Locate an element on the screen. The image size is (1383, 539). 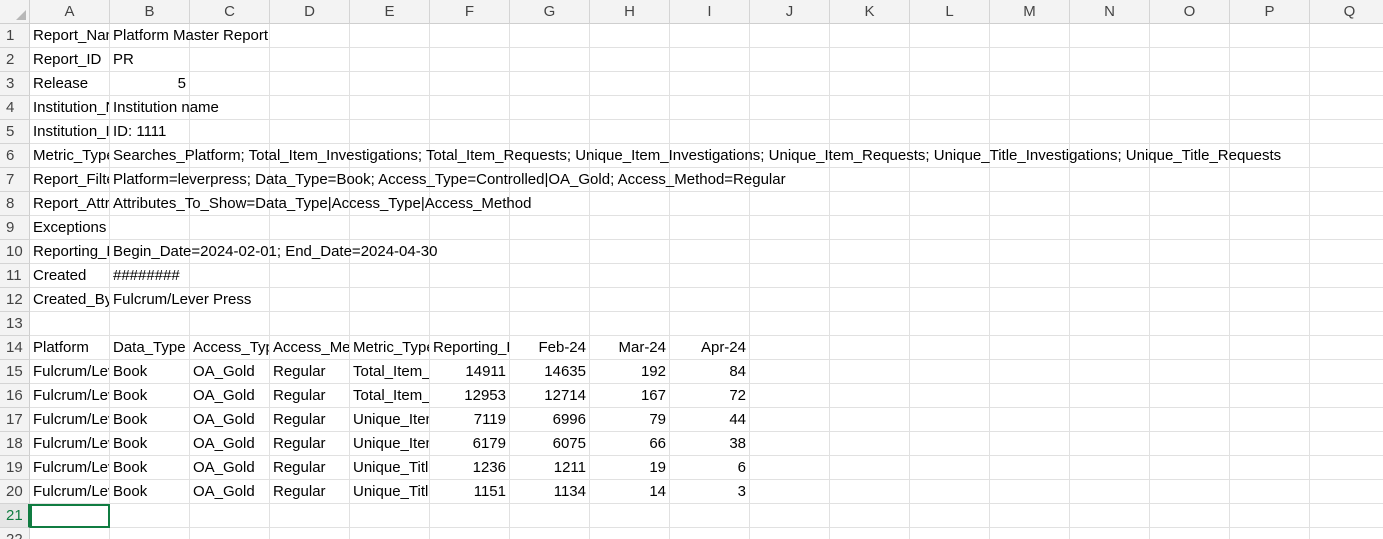
cell-i19: 6 is located at coordinates (710, 468).